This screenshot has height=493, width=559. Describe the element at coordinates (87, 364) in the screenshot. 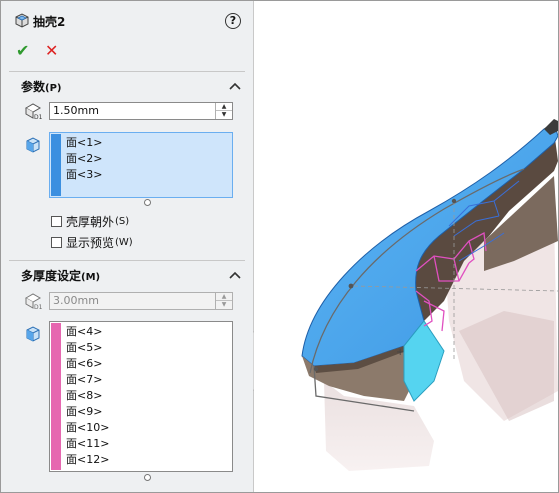

I see `list-item: 面<6>` at that location.